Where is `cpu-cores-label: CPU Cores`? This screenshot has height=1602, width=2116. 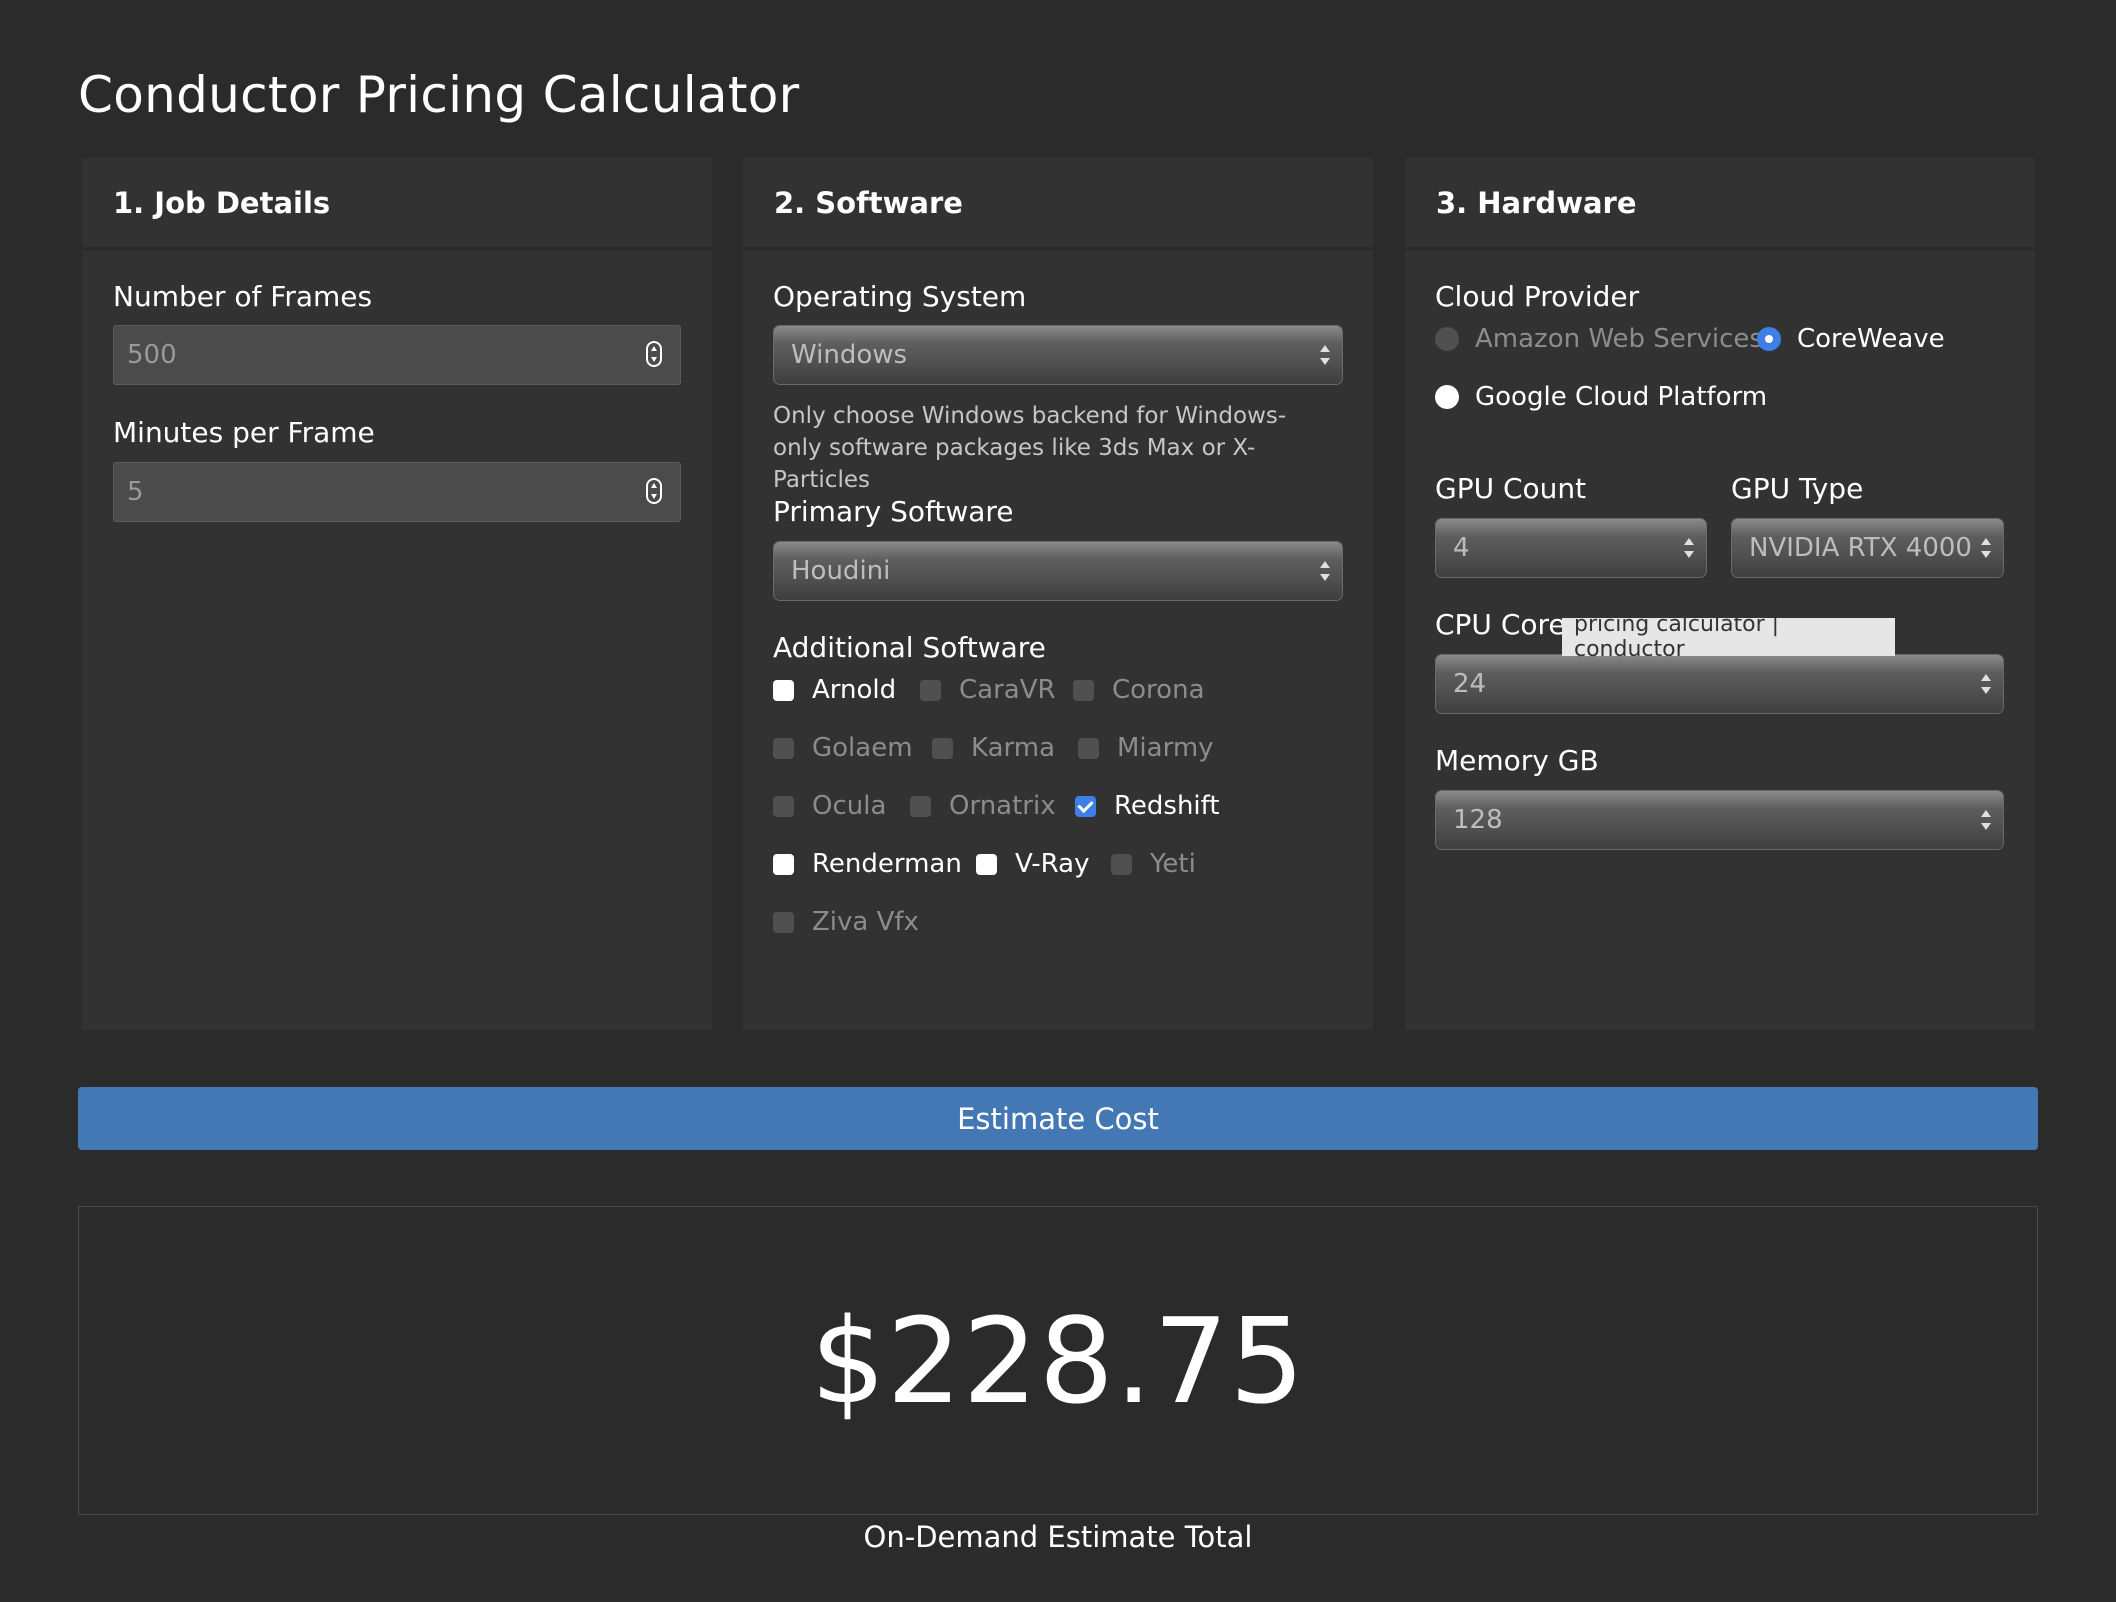 cpu-cores-label: CPU Cores is located at coordinates (1508, 624).